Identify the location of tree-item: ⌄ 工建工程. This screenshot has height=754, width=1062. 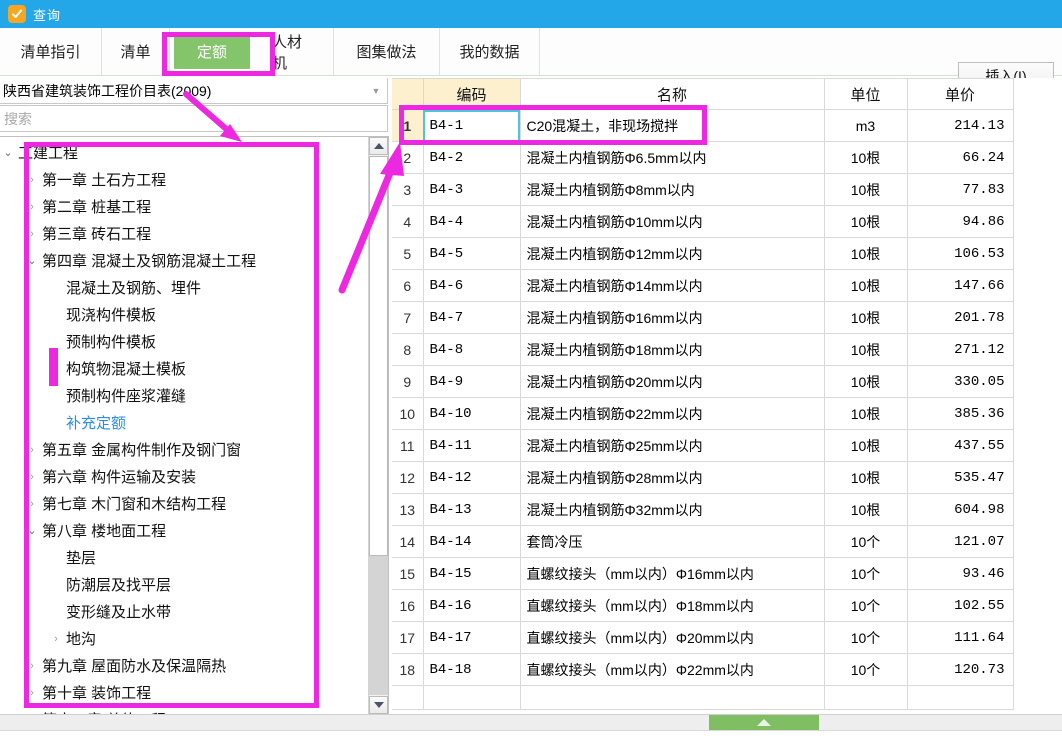
(184, 152).